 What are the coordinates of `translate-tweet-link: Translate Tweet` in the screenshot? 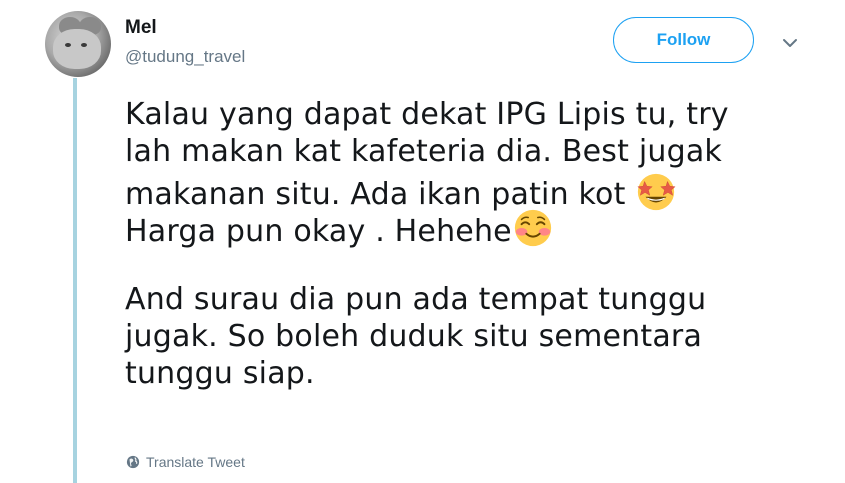 It's located at (185, 462).